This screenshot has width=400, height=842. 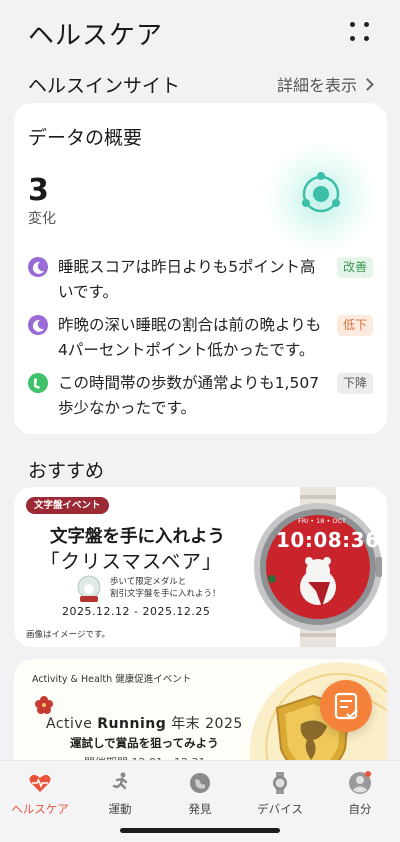 What do you see at coordinates (165, 594) in the screenshot?
I see `banner-description-line2: 割引文字盤を手に入れよう！` at bounding box center [165, 594].